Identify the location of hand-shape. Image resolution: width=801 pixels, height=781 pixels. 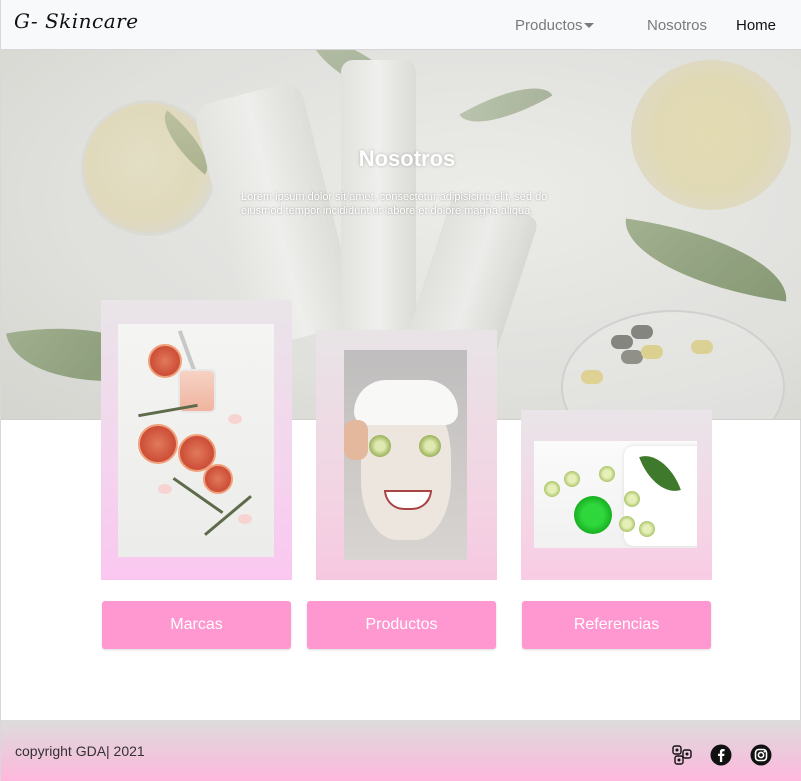
(356, 440).